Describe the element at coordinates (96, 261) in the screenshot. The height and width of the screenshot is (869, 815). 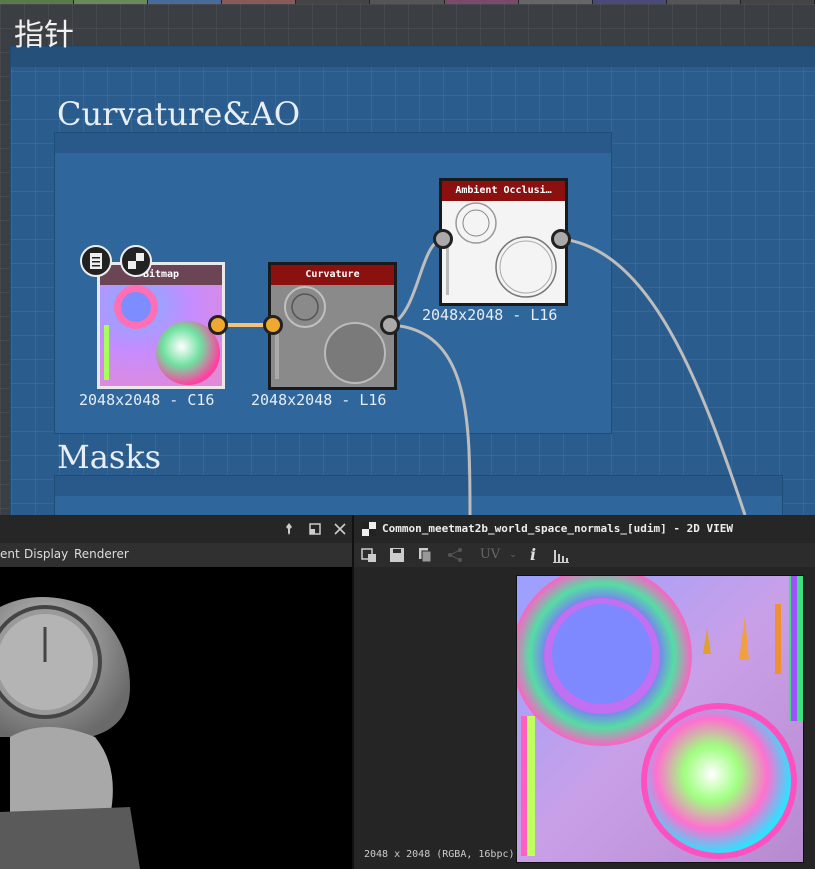
I see `document-icon` at that location.